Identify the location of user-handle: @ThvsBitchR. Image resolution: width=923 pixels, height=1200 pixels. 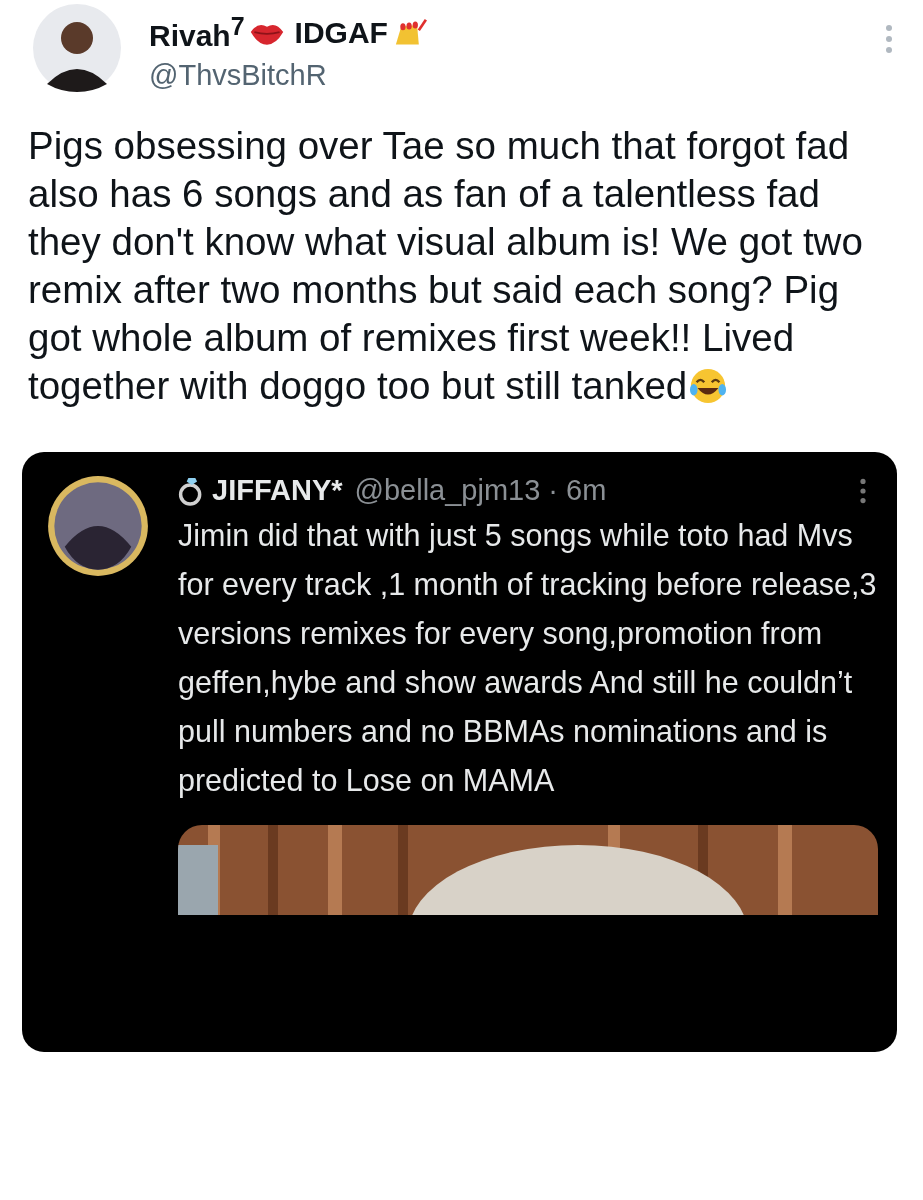
(503, 75).